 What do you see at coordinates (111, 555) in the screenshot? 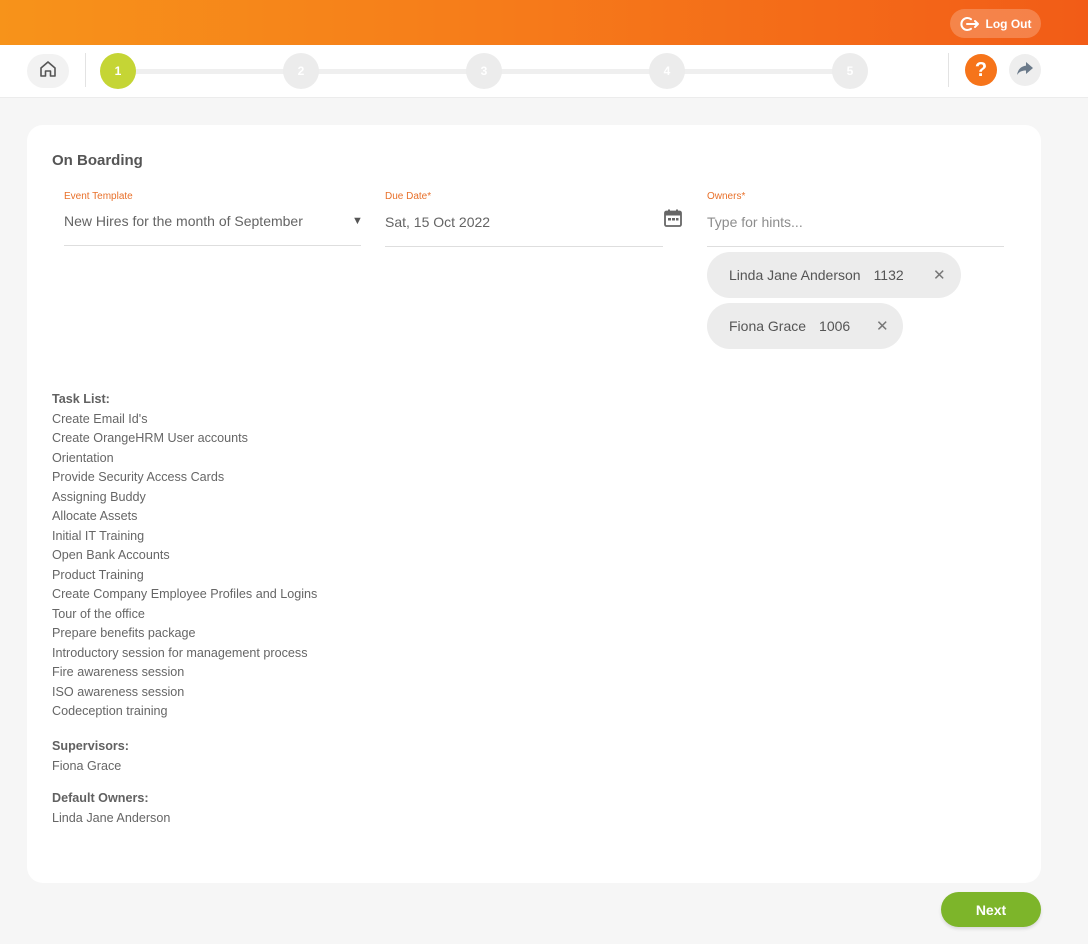
I see `task-item: Open Bank Accounts` at bounding box center [111, 555].